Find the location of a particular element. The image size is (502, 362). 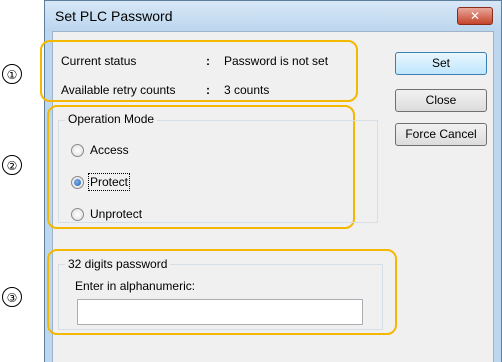

radio-selected-dot is located at coordinates (77, 182).